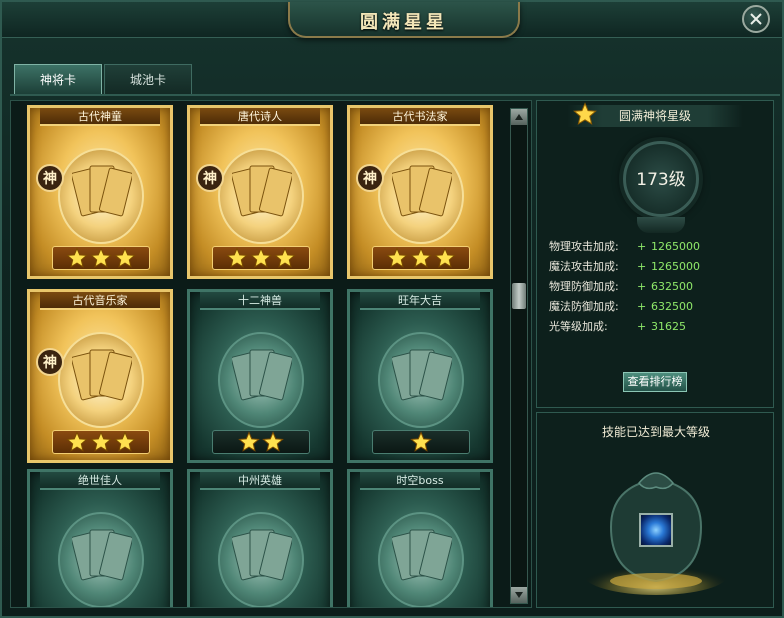  What do you see at coordinates (148, 79) in the screenshot?
I see `tab-city-cards: 城池卡` at bounding box center [148, 79].